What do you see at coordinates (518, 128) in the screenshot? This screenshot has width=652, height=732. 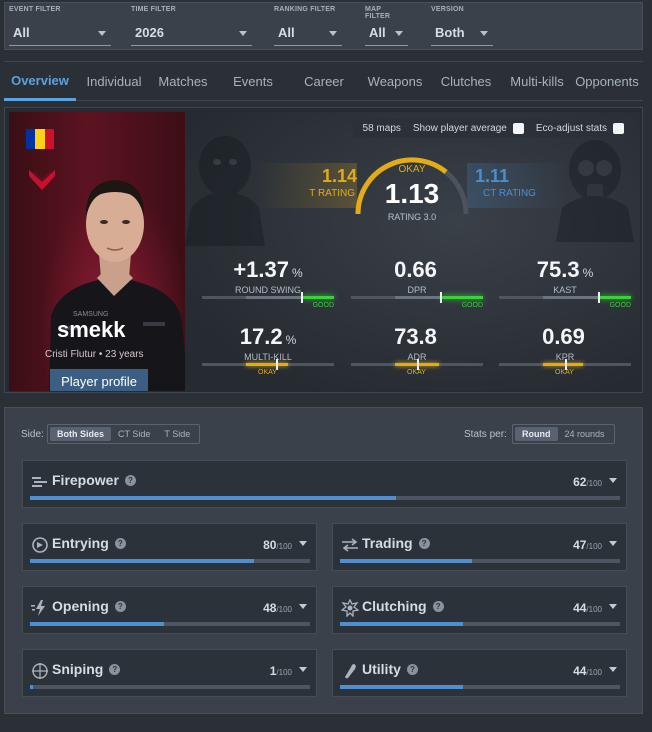 I see `show-average-checkbox` at bounding box center [518, 128].